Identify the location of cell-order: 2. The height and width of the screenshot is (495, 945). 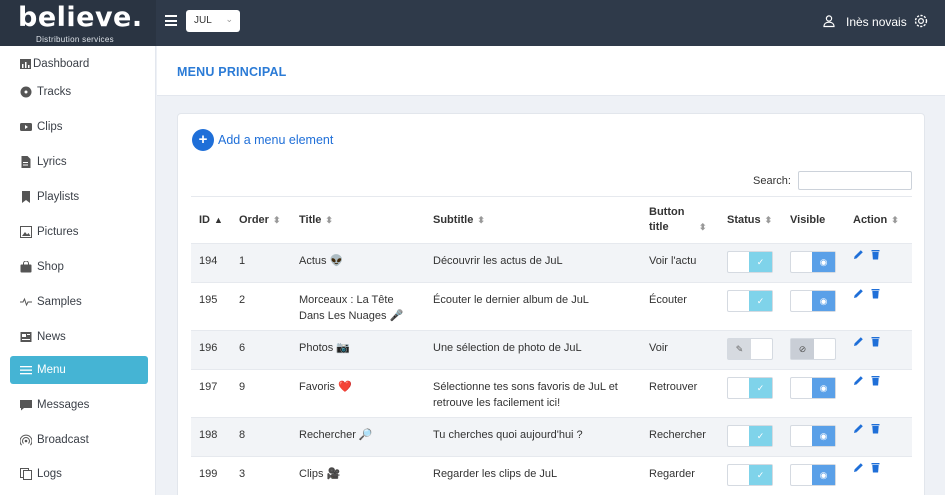
(261, 306).